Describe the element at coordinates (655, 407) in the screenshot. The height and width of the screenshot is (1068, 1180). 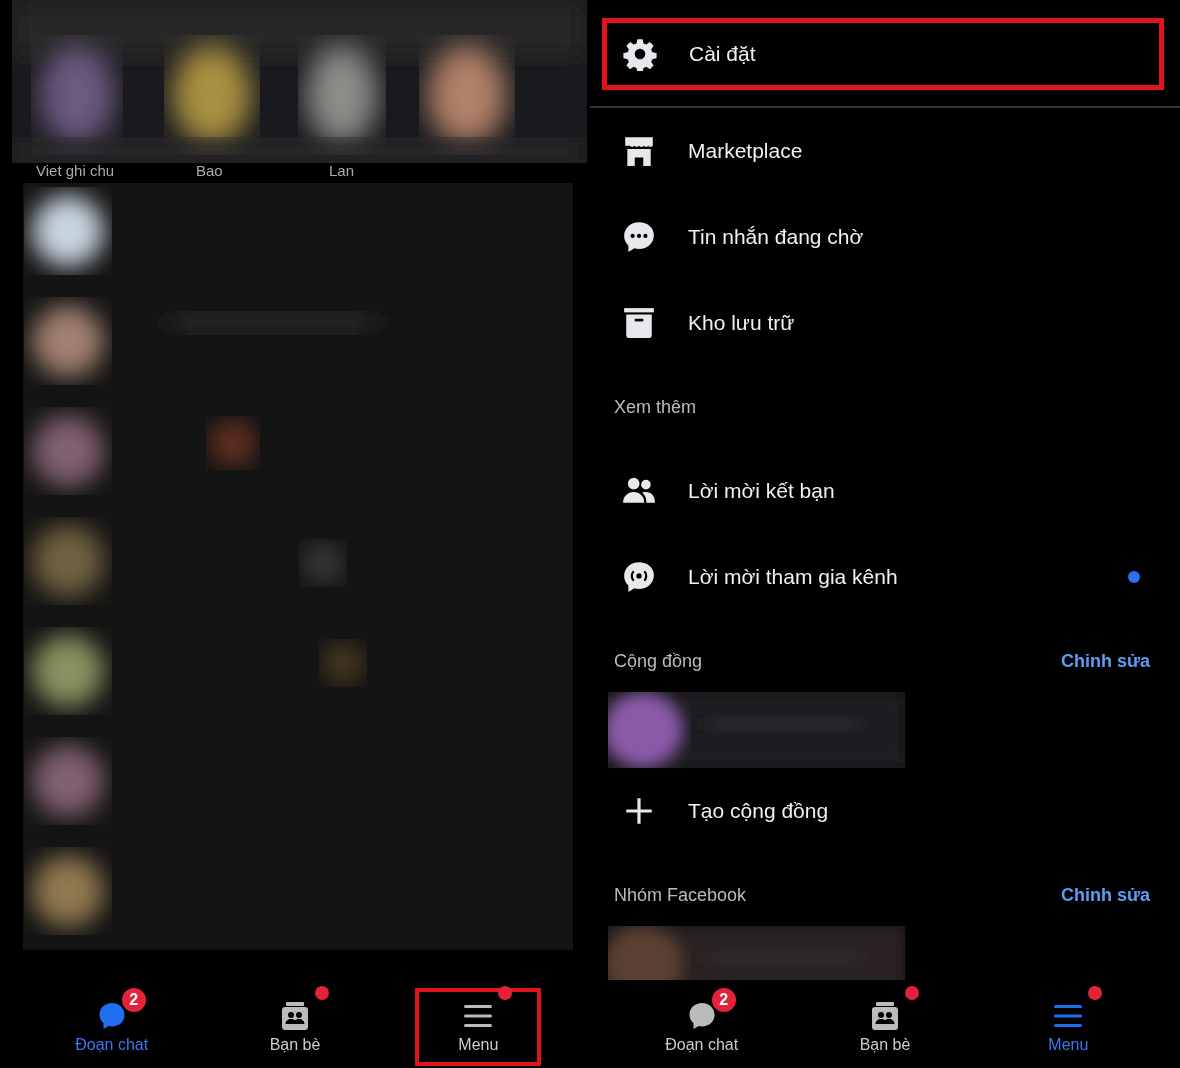
I see `section-title: Xem thêm` at that location.